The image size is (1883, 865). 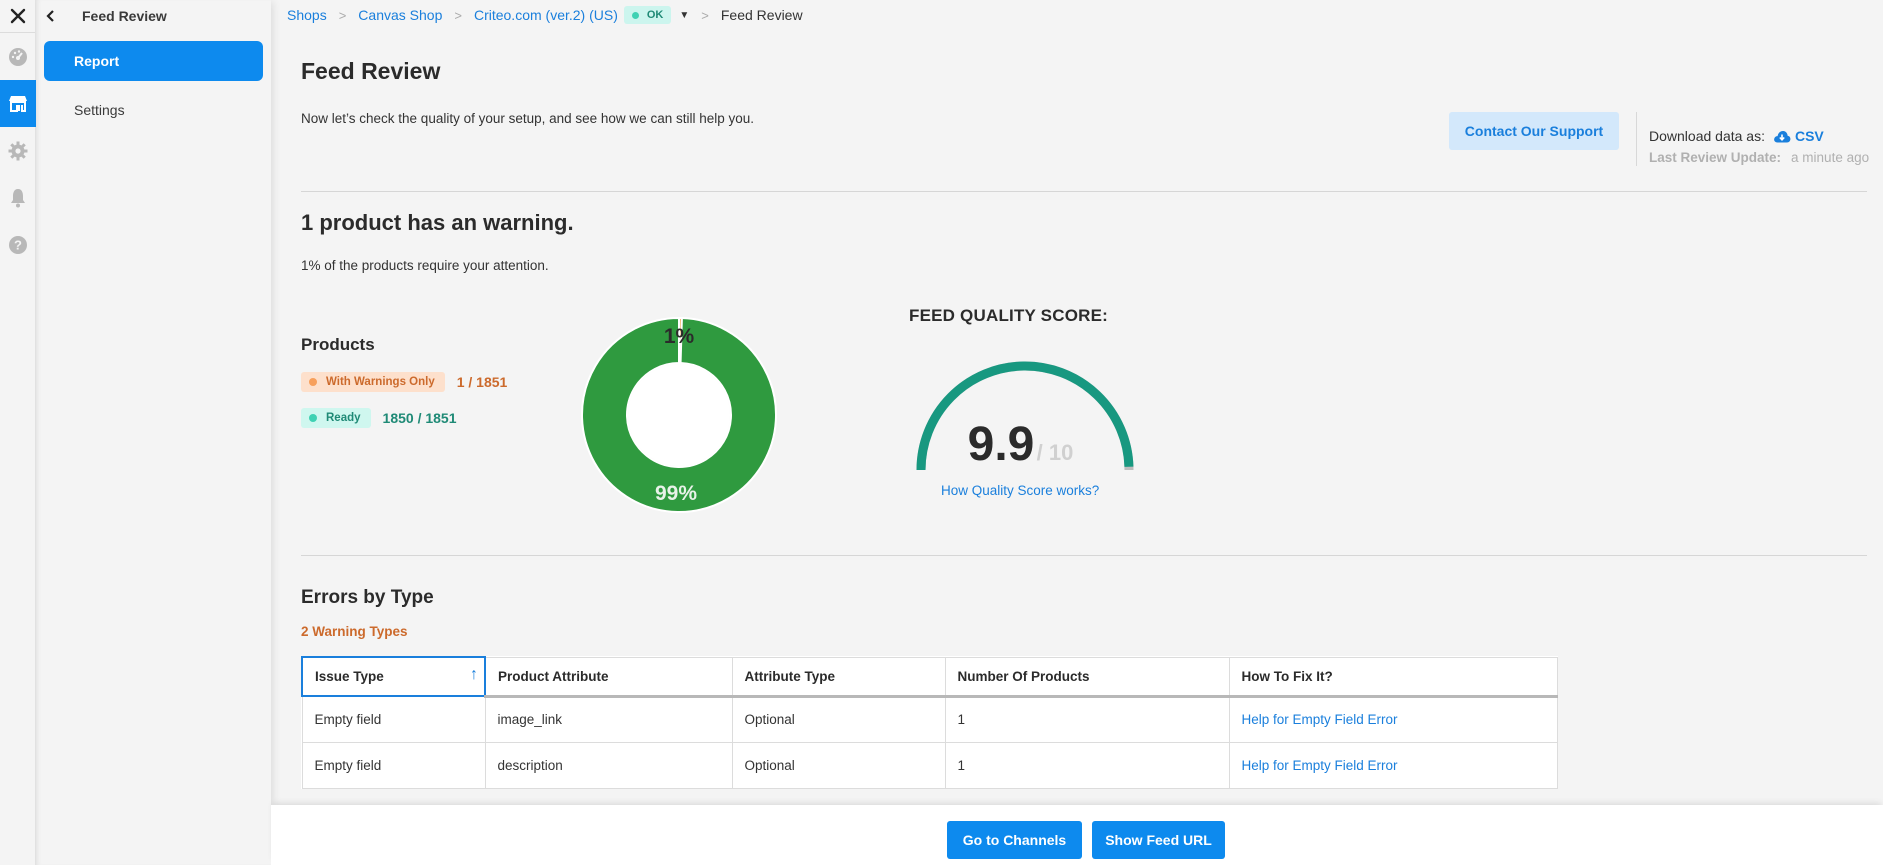 I want to click on quality-score-help-link: How Quality Score works?, so click(x=1020, y=490).